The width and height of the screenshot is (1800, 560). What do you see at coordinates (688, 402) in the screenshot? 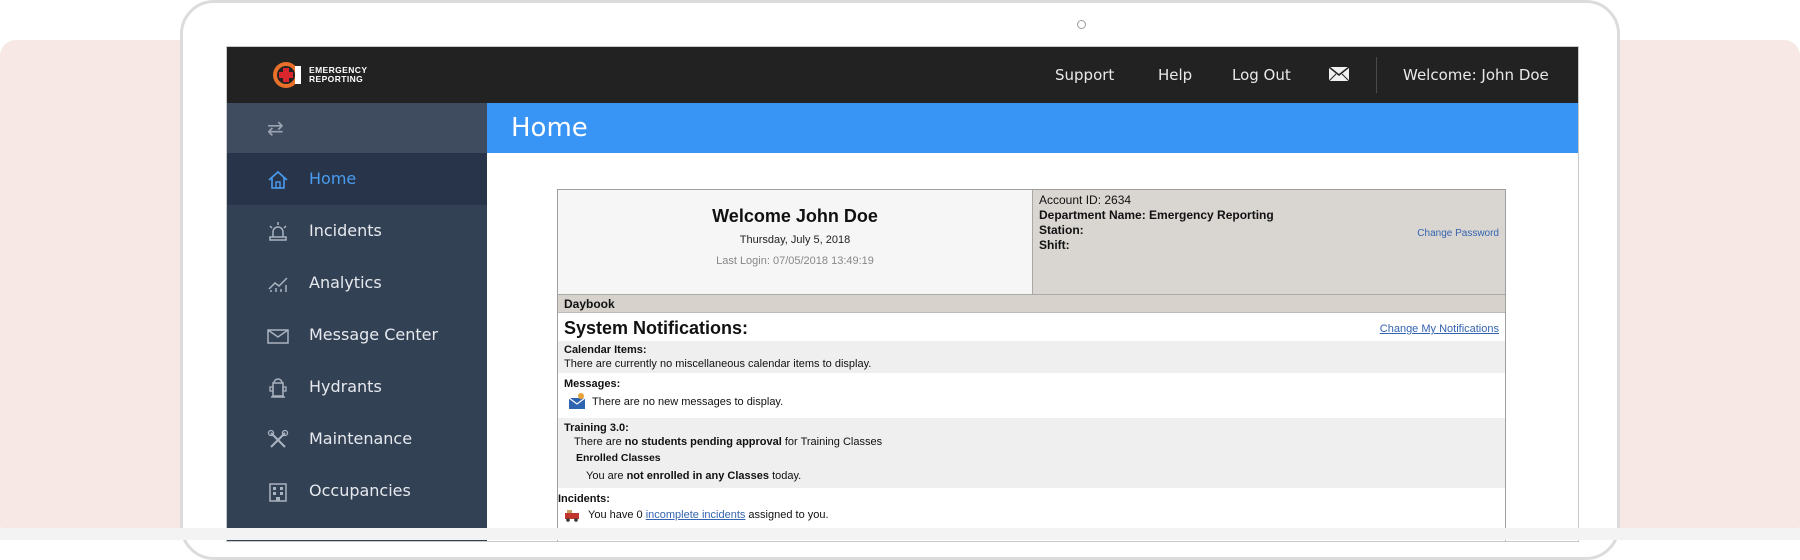
I see `messages-text: There are no new messages to display.` at bounding box center [688, 402].